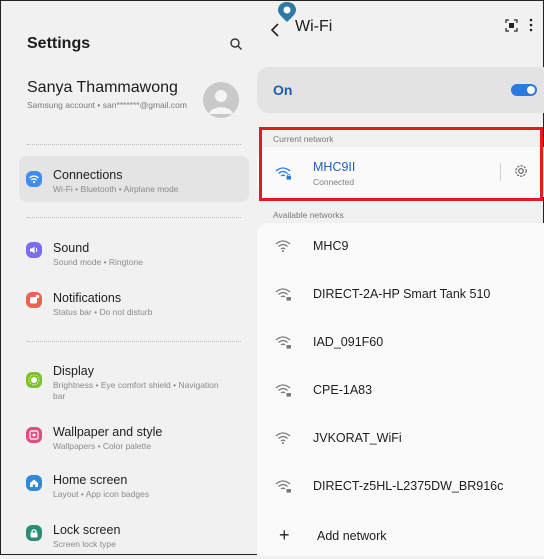  Describe the element at coordinates (73, 371) in the screenshot. I see `menu-item-label: Display` at that location.